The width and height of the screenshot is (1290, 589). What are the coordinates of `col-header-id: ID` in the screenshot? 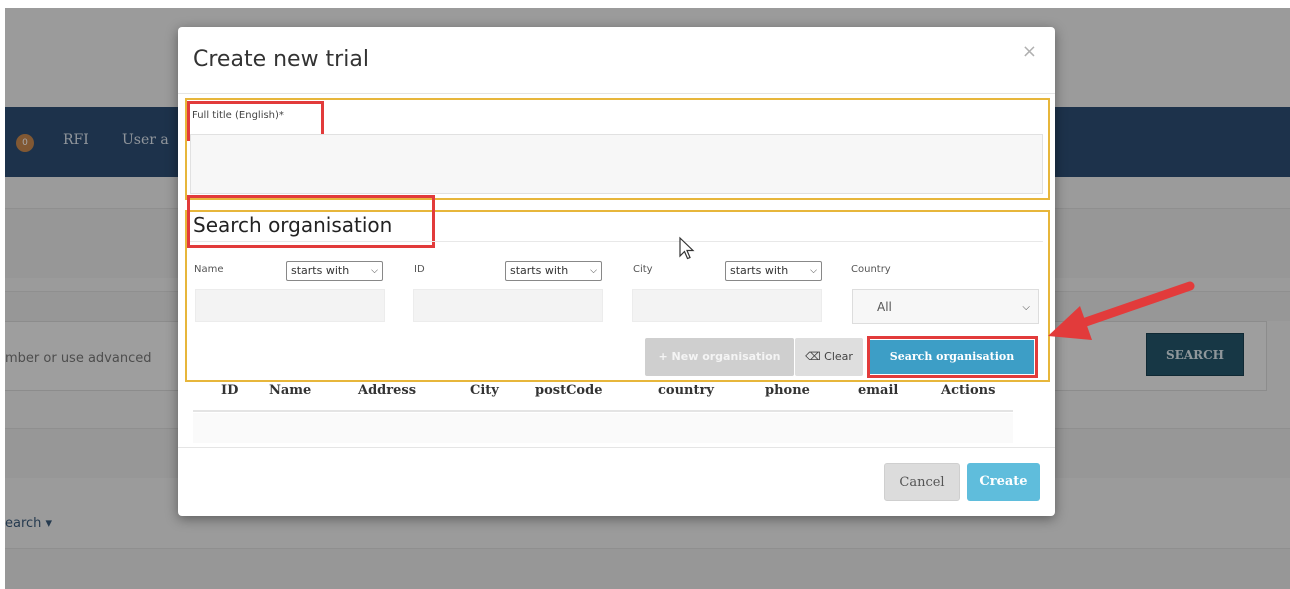 It's located at (230, 390).